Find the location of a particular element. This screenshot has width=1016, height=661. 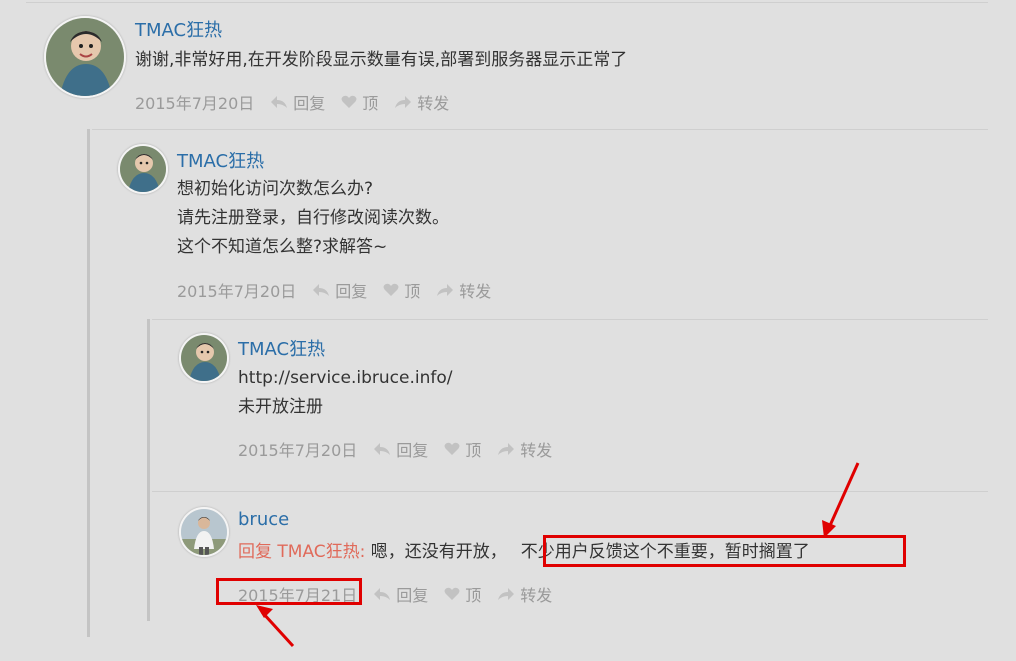

comment-text-line-3: 这个不知道怎么整?求解答~ is located at coordinates (282, 247).